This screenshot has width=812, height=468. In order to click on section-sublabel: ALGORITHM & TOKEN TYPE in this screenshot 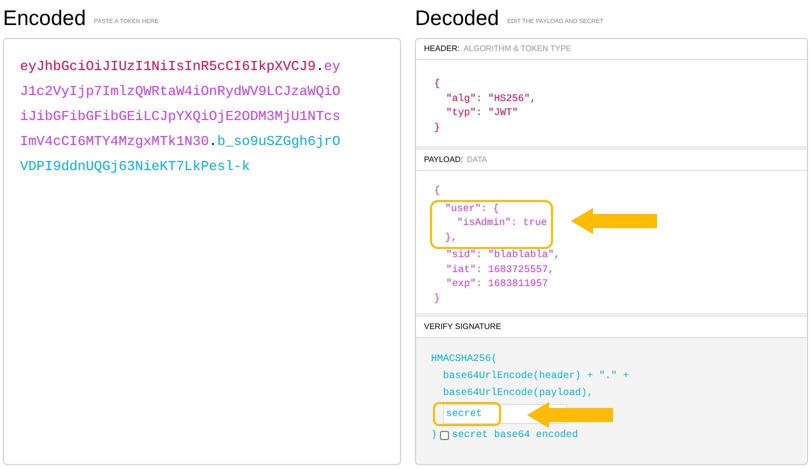, I will do `click(518, 49)`.